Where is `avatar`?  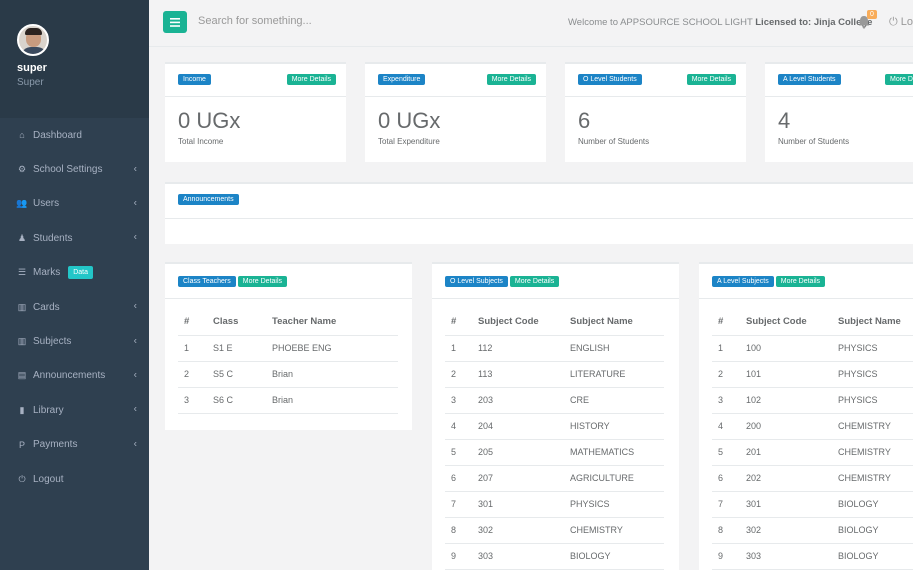 avatar is located at coordinates (33, 40).